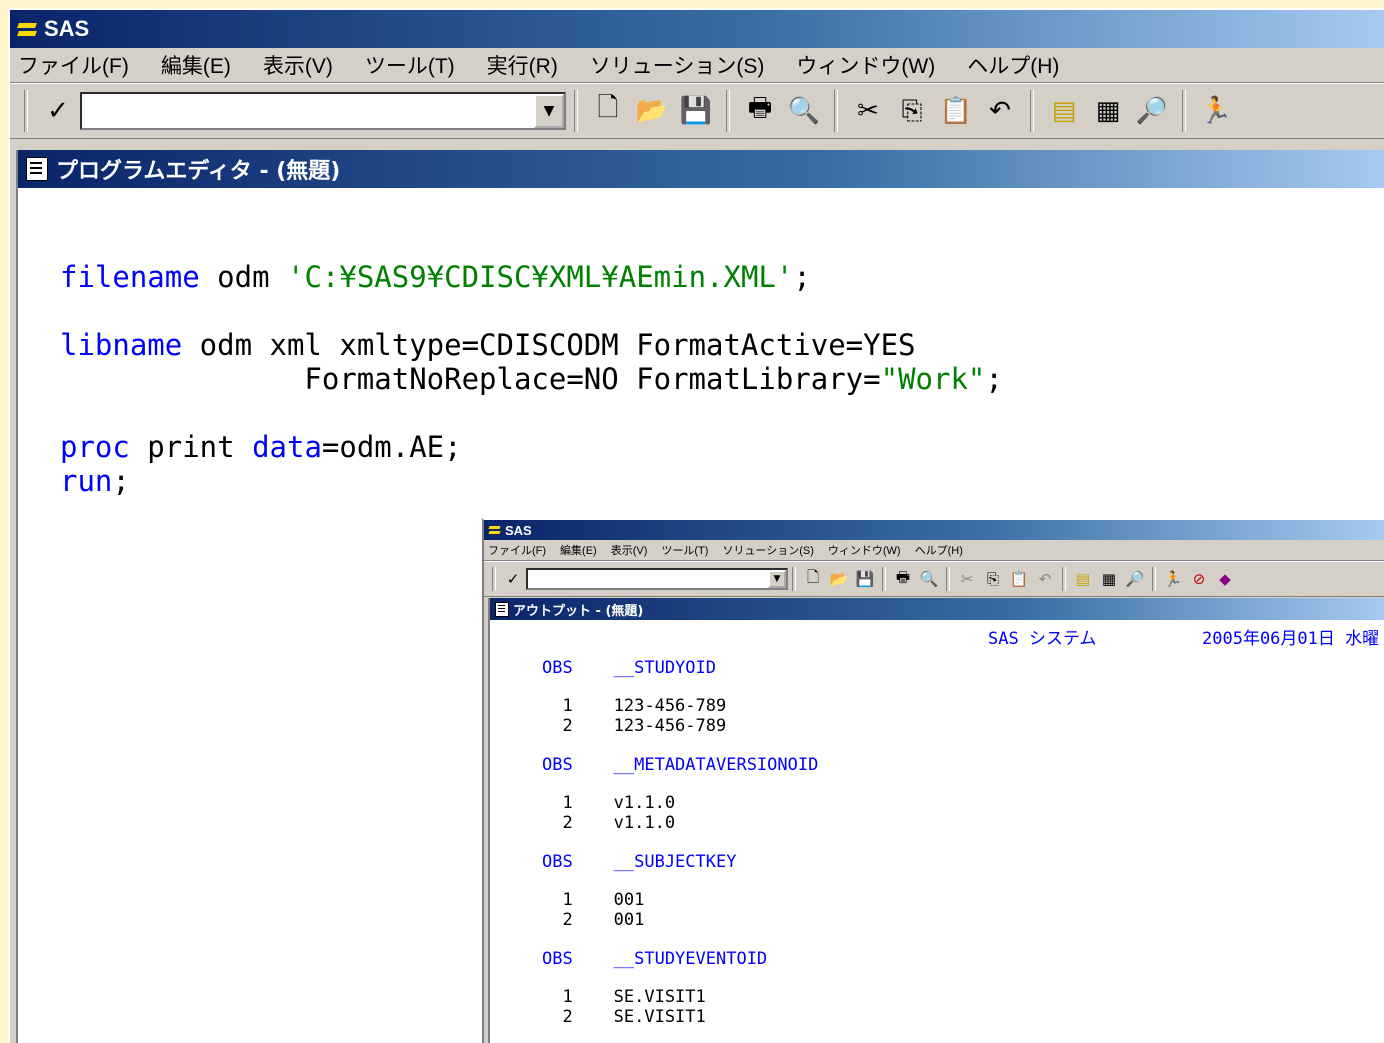 The height and width of the screenshot is (1043, 1384). Describe the element at coordinates (609, 803) in the screenshot. I see `table-row: 1 v1.1.0` at that location.